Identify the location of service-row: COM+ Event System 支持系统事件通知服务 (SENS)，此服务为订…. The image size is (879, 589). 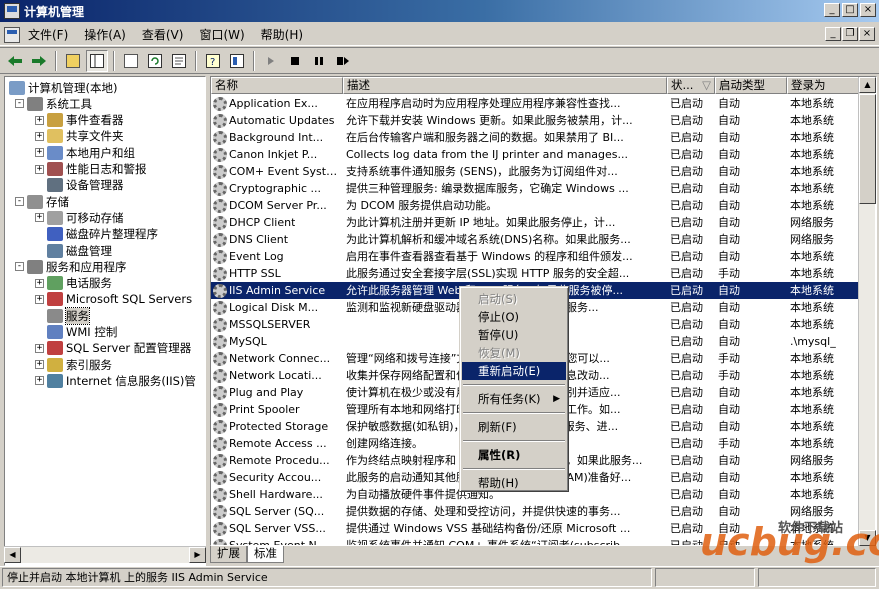
(535, 171).